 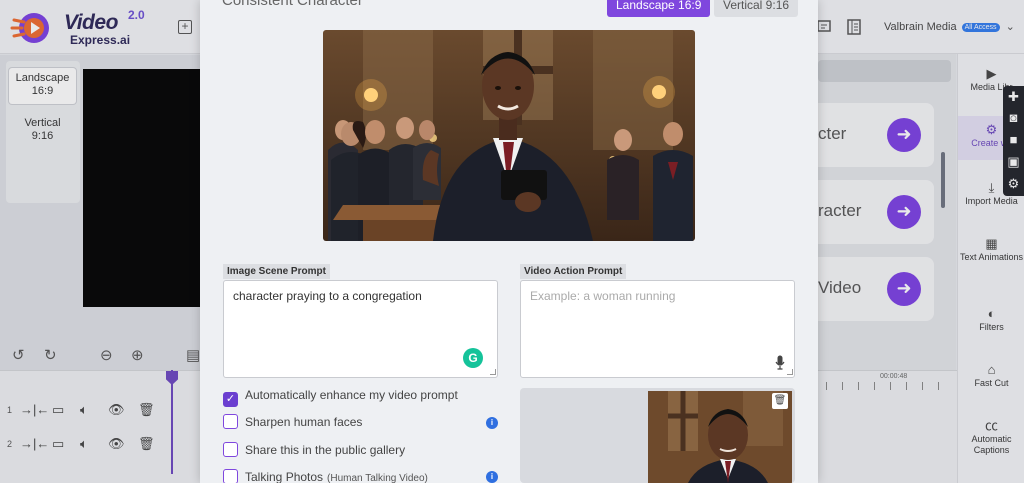 What do you see at coordinates (284, 476) in the screenshot?
I see `option-label: Talking Photos` at bounding box center [284, 476].